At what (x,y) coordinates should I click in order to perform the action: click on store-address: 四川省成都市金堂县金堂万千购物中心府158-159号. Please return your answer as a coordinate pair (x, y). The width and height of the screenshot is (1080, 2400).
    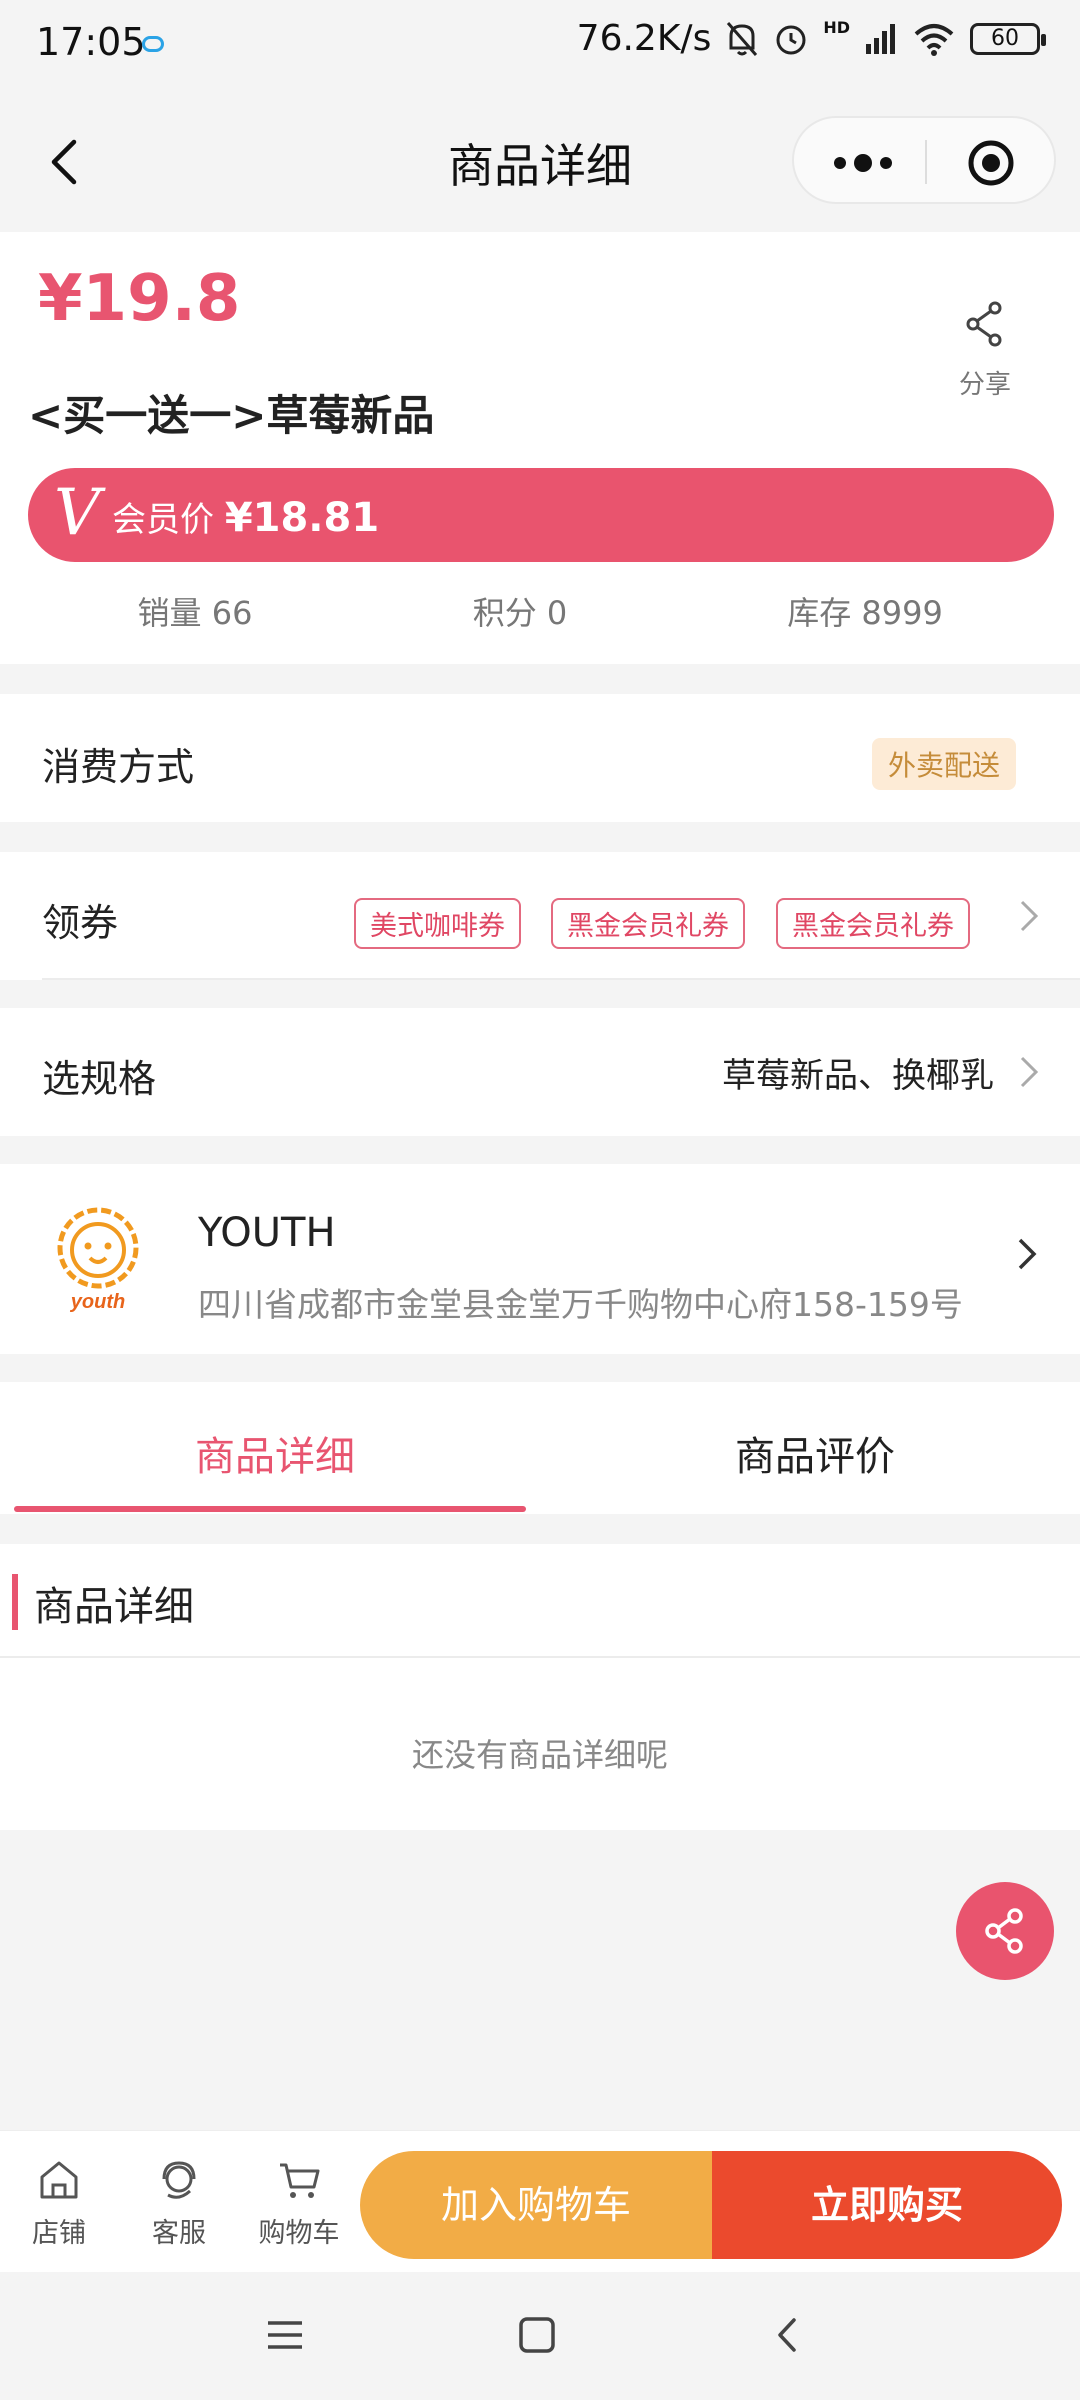
    Looking at the image, I should click on (580, 1304).